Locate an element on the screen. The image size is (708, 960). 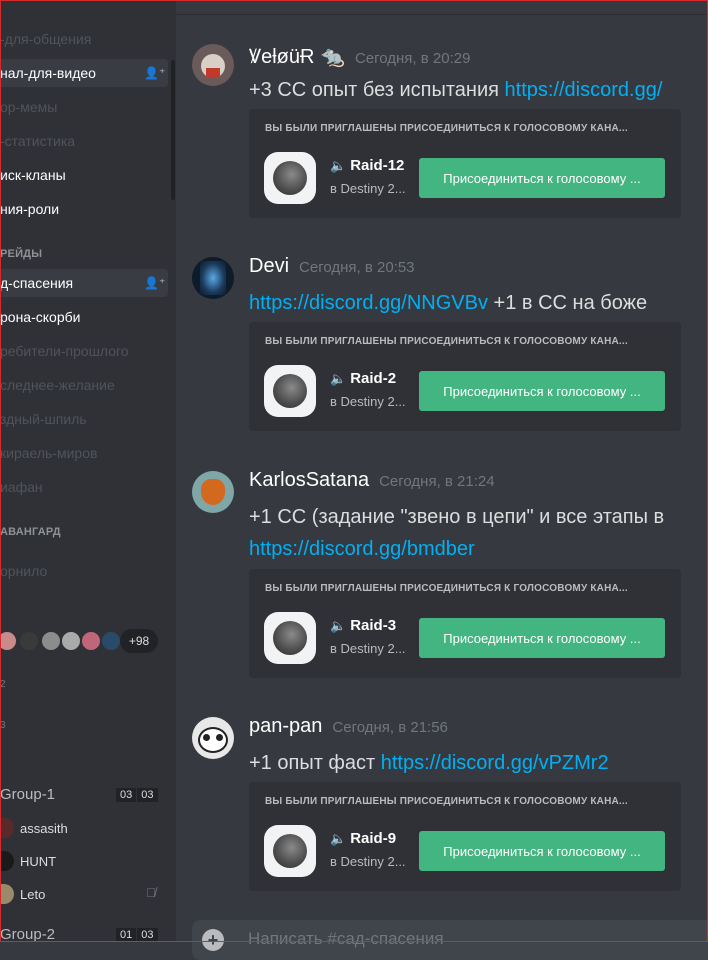
category-header: АВАНГАРД is located at coordinates (30, 532).